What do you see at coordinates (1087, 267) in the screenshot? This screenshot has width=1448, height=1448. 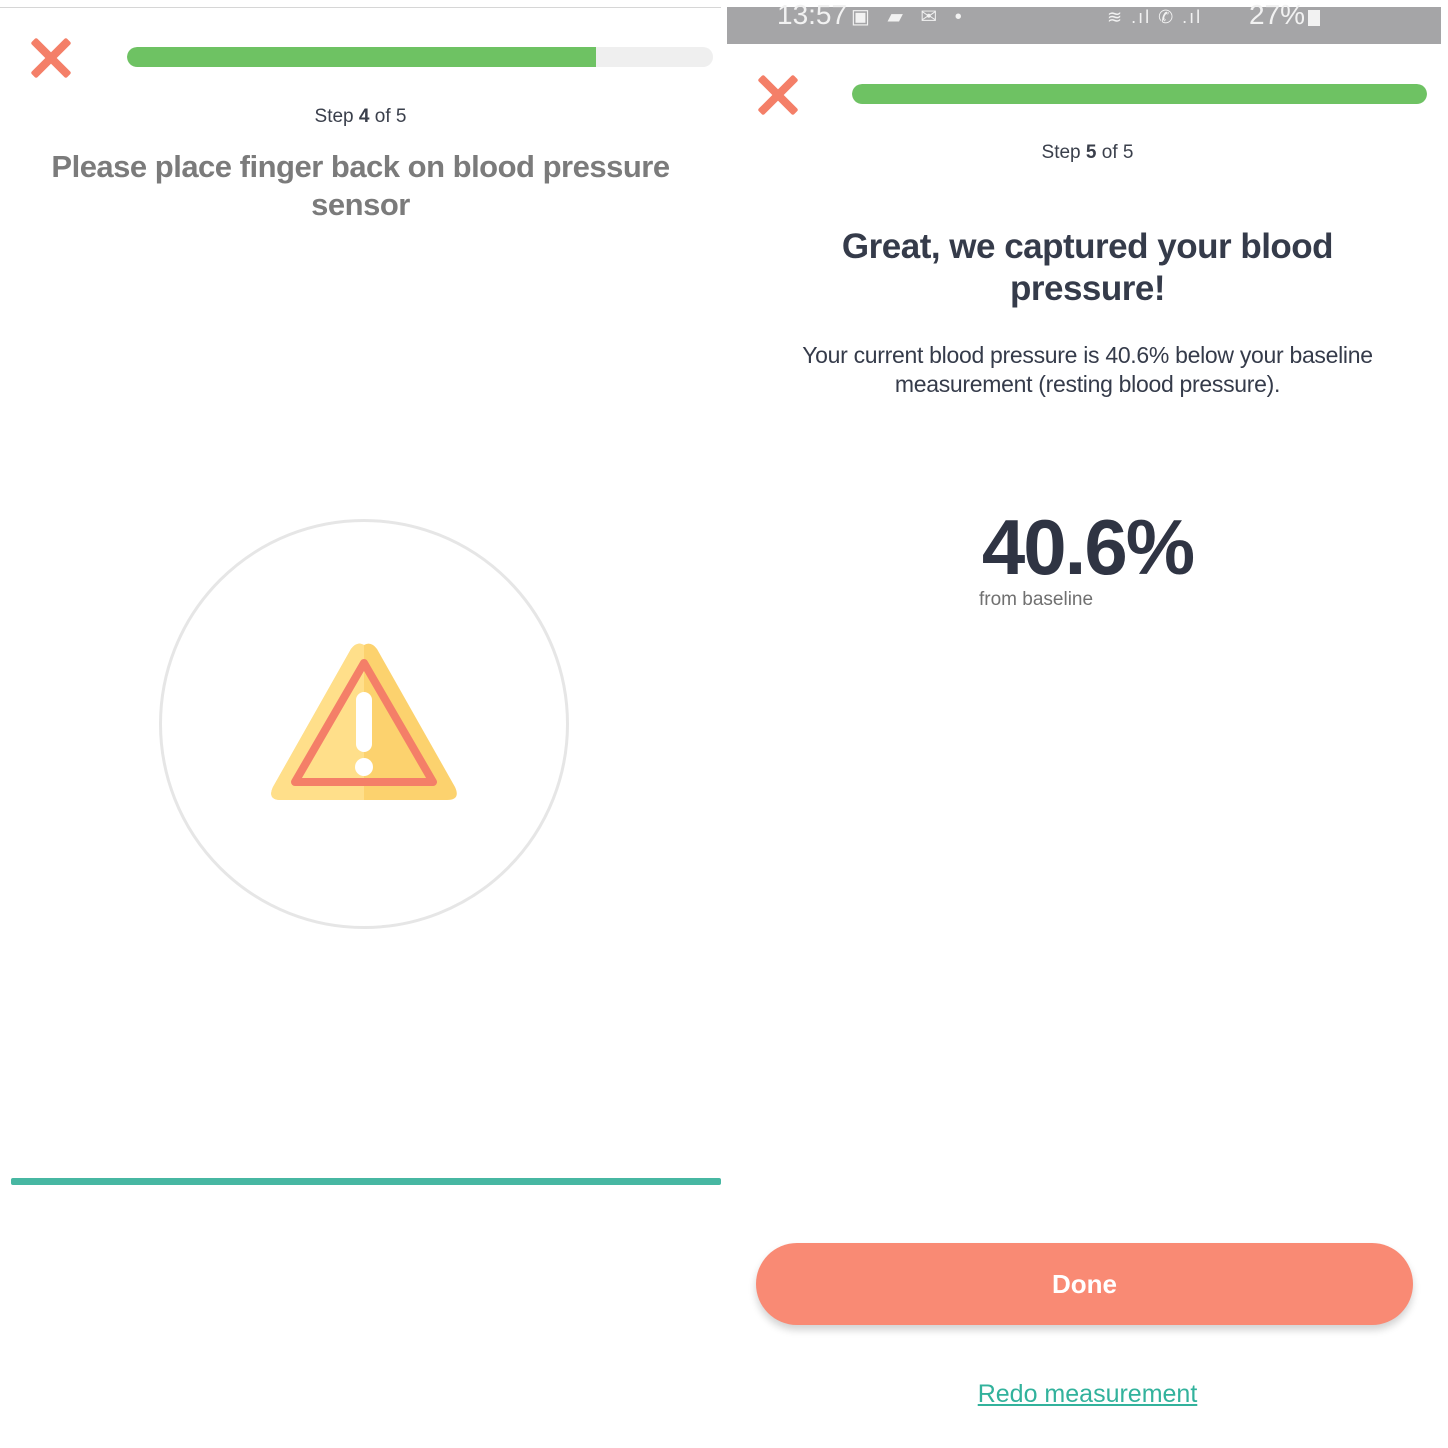 I see `success-title: Great, we captured your blood pressure!` at bounding box center [1087, 267].